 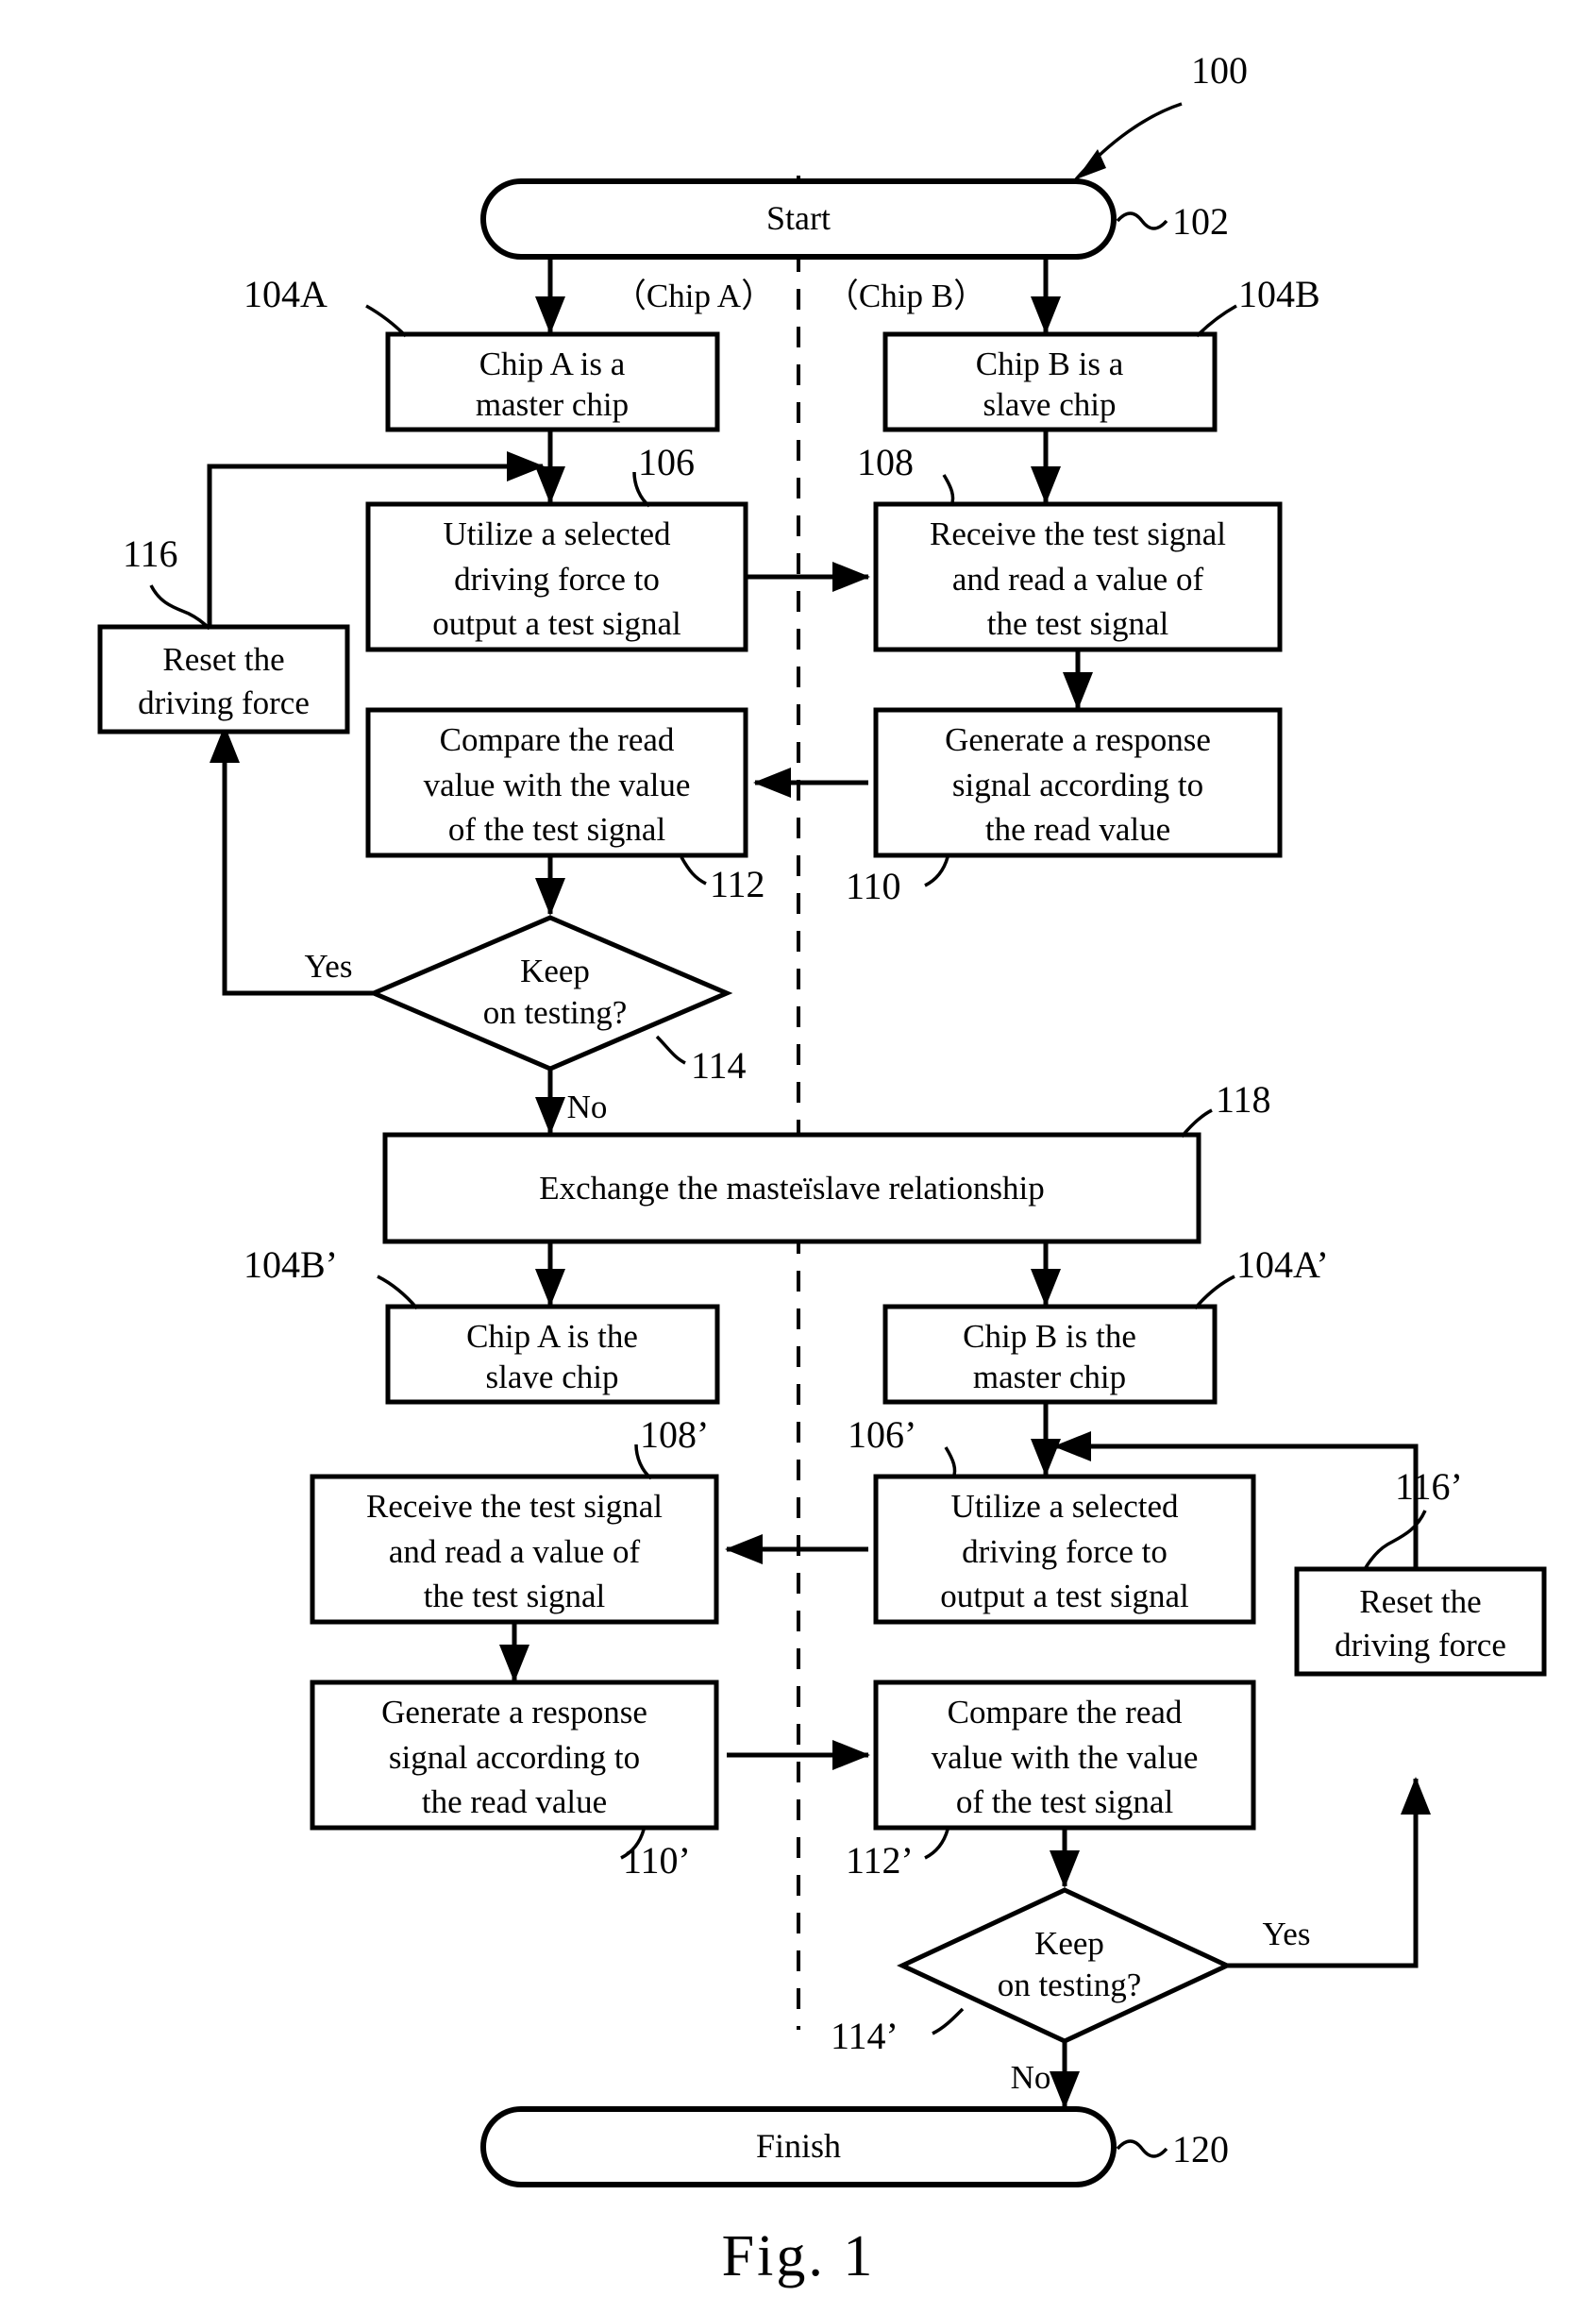 I want to click on node-106p-line3: output a test signal, so click(x=1064, y=1596).